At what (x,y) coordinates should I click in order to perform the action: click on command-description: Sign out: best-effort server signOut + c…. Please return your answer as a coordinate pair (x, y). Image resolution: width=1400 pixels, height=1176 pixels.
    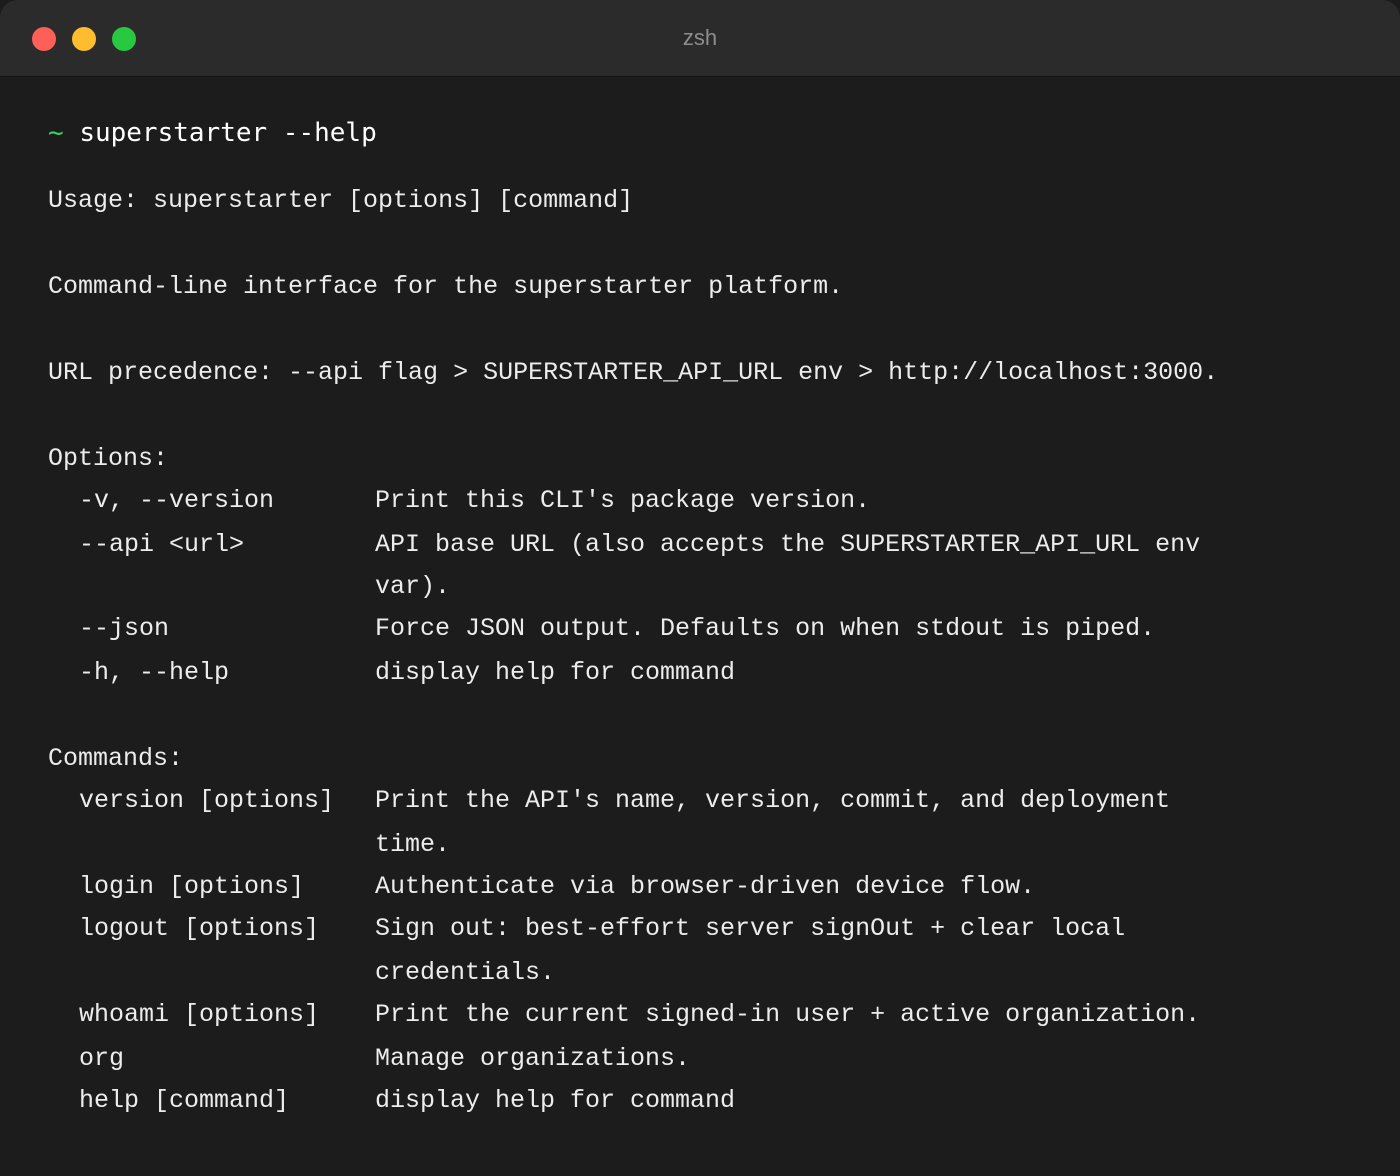
    Looking at the image, I should click on (750, 928).